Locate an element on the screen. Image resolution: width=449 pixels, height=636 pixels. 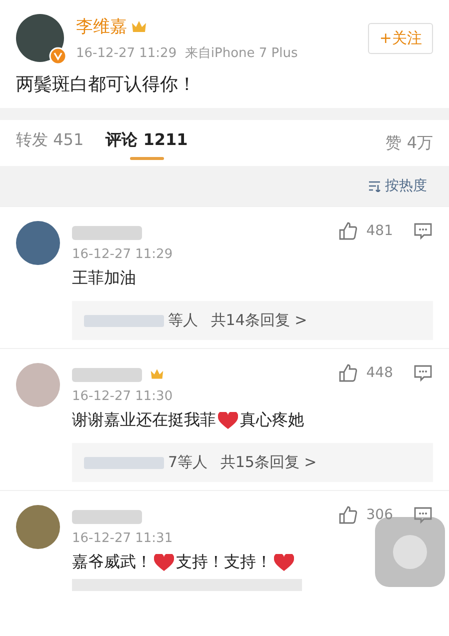
replies-preview: 7等人 共15条回复 > is located at coordinates (252, 462).